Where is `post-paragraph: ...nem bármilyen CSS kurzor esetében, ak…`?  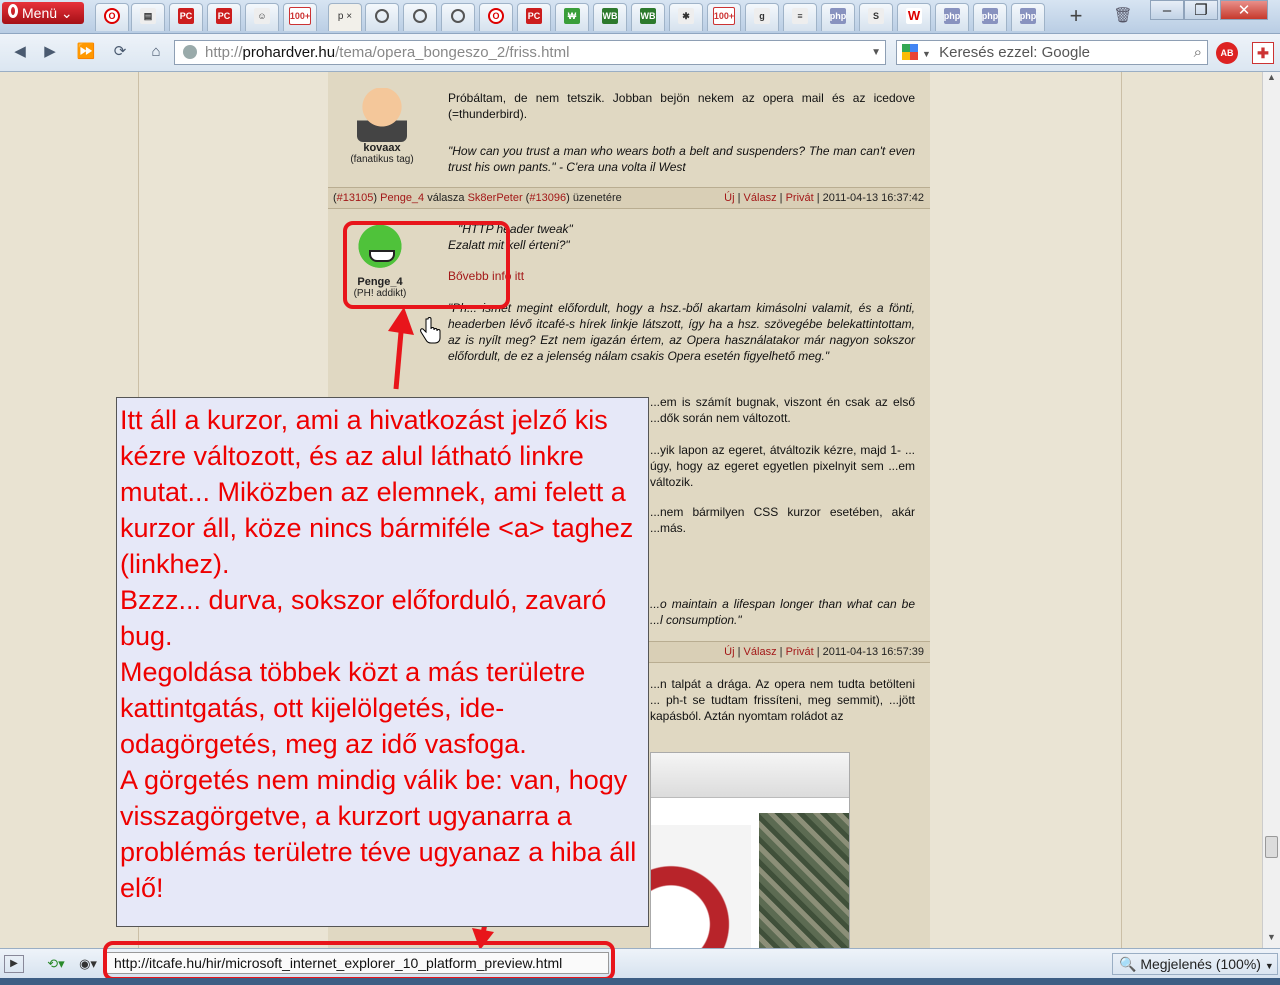
post-paragraph: ...nem bármilyen CSS kurzor esetében, ak… is located at coordinates (782, 520).